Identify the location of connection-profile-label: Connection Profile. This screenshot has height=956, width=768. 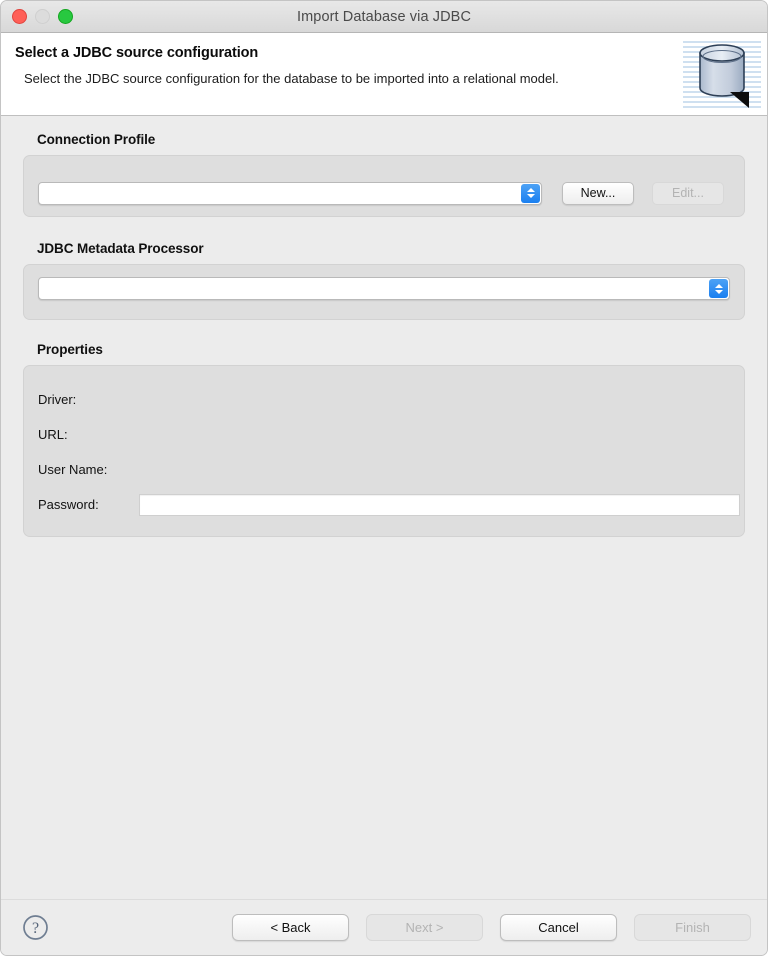
(96, 139).